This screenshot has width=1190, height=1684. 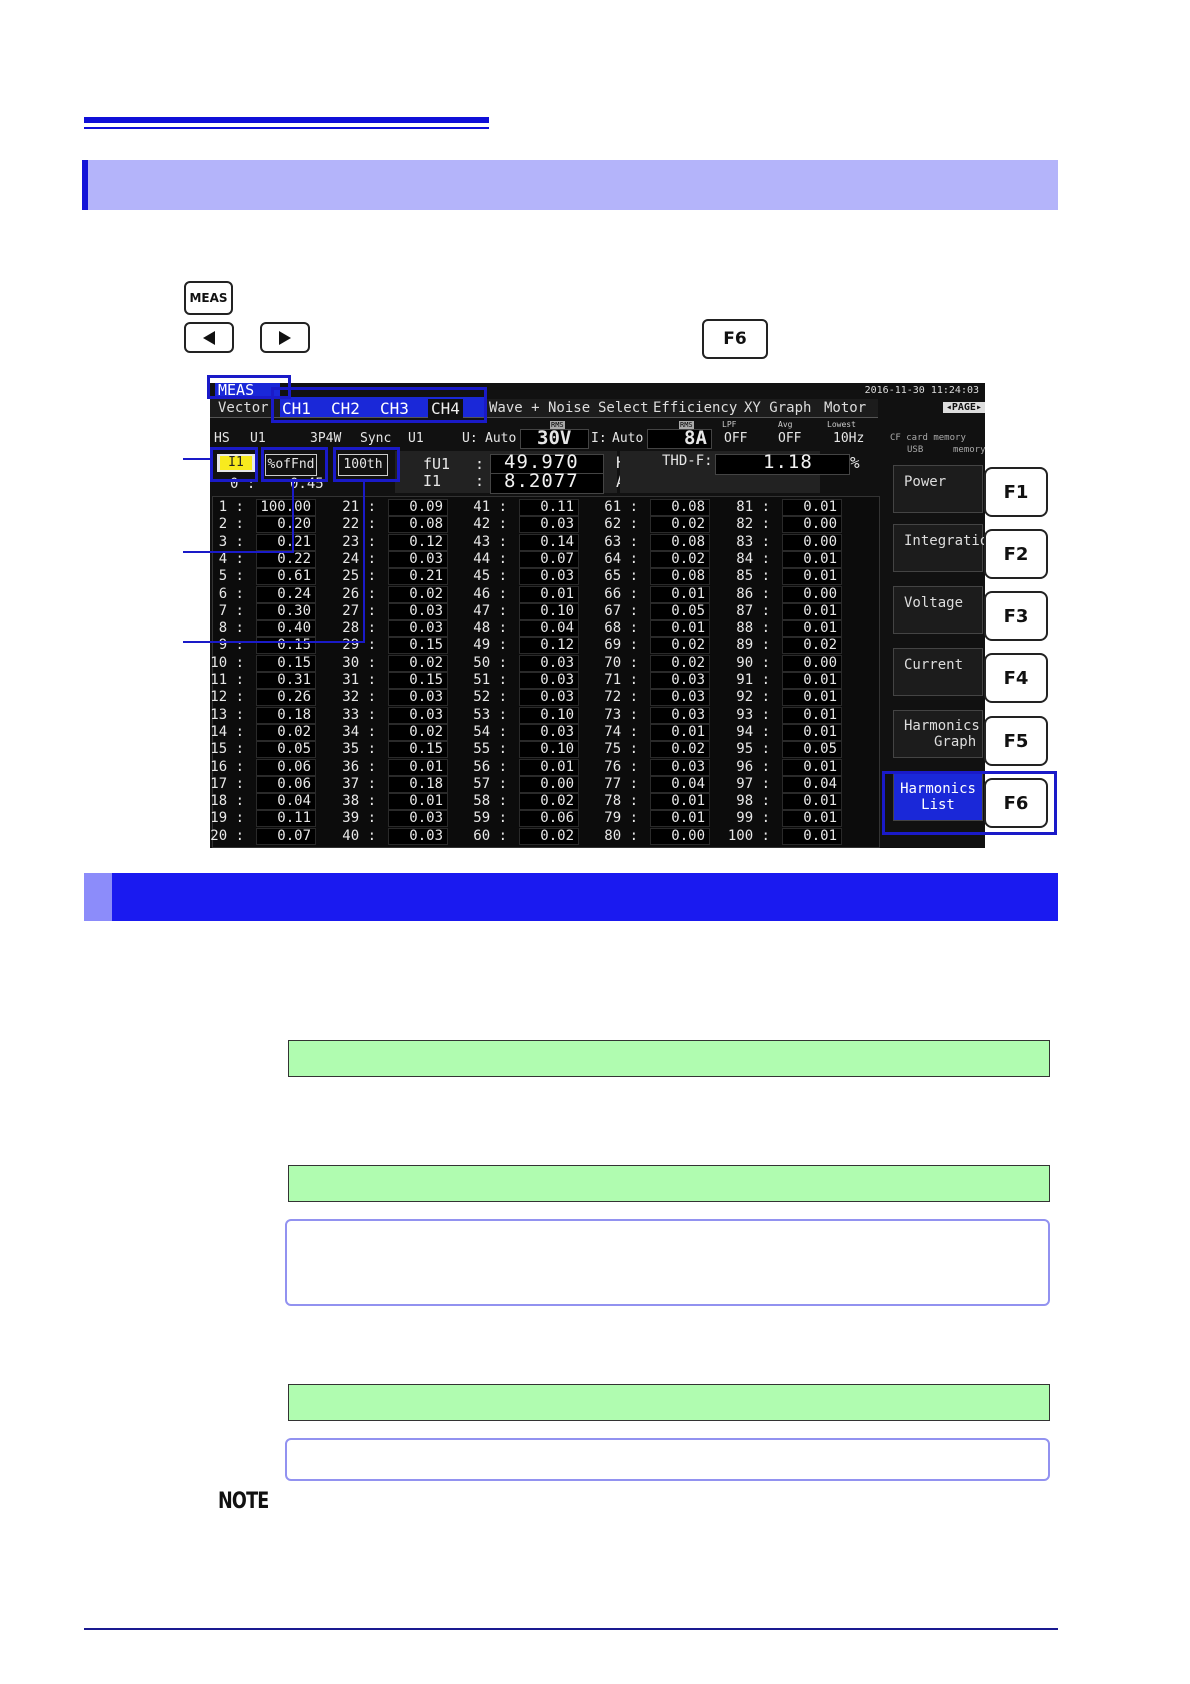 I want to click on harmonic-order: 7 :, so click(x=231, y=610).